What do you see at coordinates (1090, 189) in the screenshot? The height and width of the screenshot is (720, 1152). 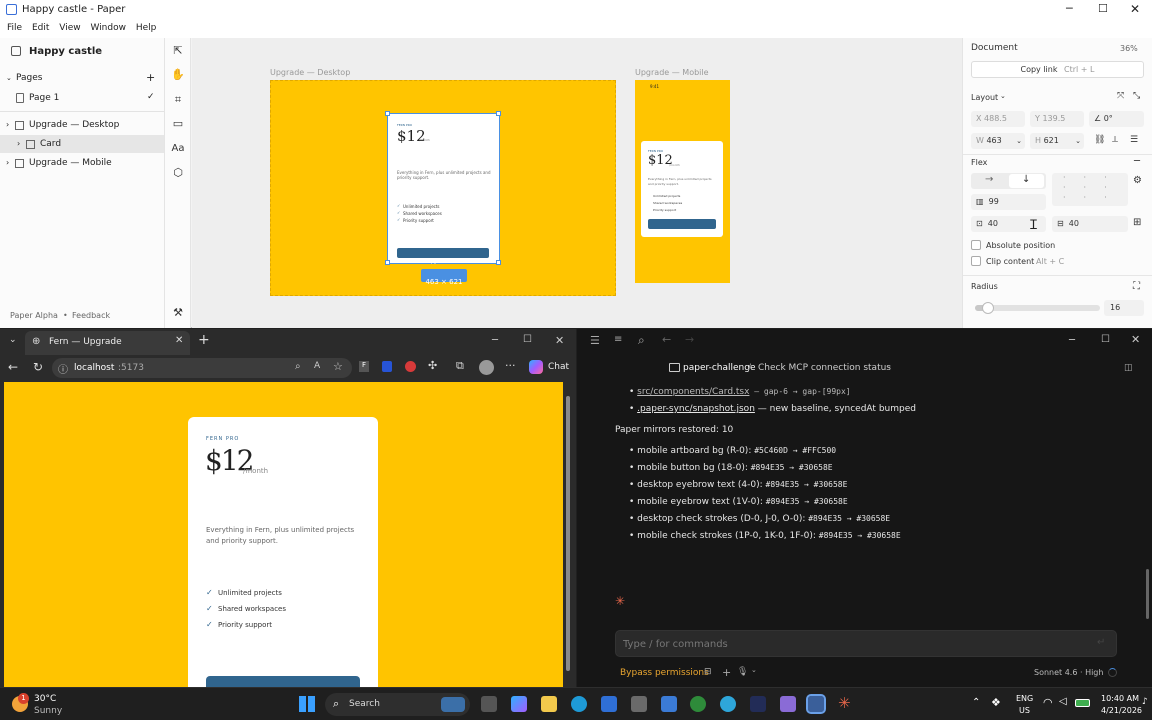 I see `alignment-grid: ··· ··· ···` at bounding box center [1090, 189].